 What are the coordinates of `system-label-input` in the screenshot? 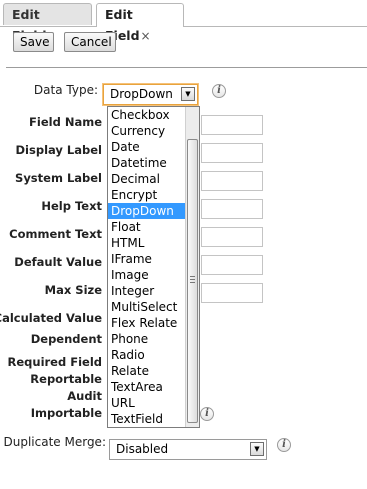 It's located at (232, 181).